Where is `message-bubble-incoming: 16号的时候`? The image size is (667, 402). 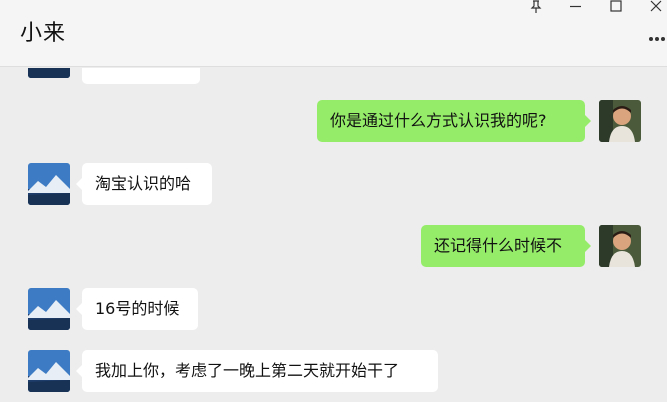
message-bubble-incoming: 16号的时候 is located at coordinates (140, 309).